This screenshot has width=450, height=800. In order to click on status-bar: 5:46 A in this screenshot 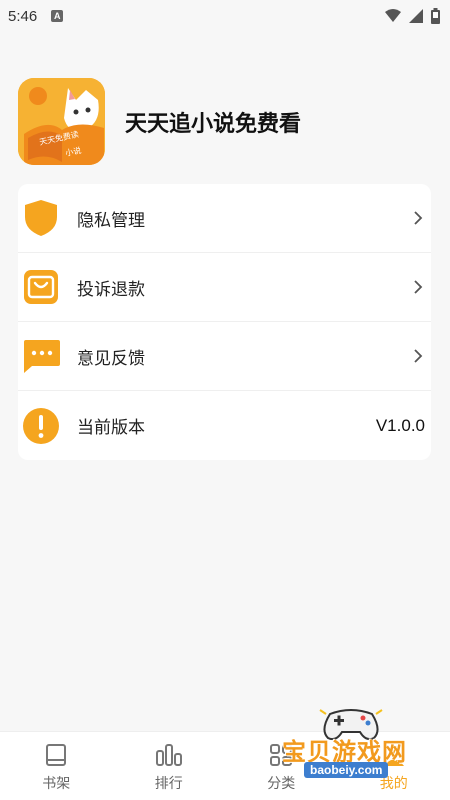, I will do `click(225, 16)`.